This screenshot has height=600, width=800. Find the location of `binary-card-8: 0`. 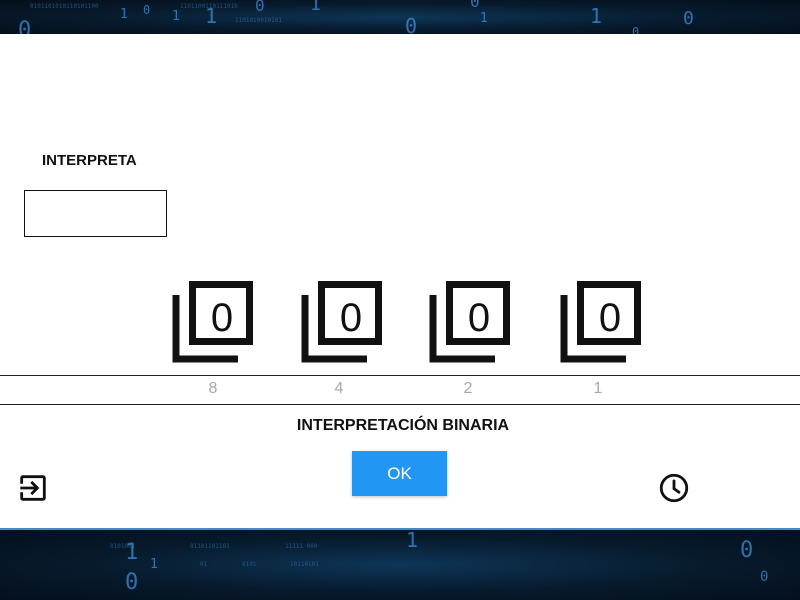

binary-card-8: 0 is located at coordinates (214, 323).